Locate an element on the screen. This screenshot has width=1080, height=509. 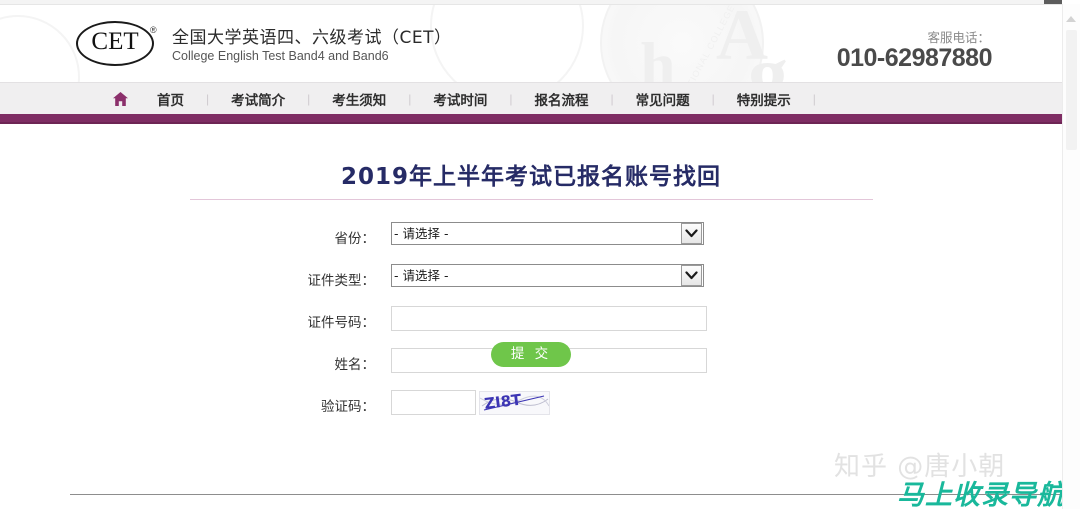
page-title: 2019年上半年考试已报名账号找回 is located at coordinates (530, 177).